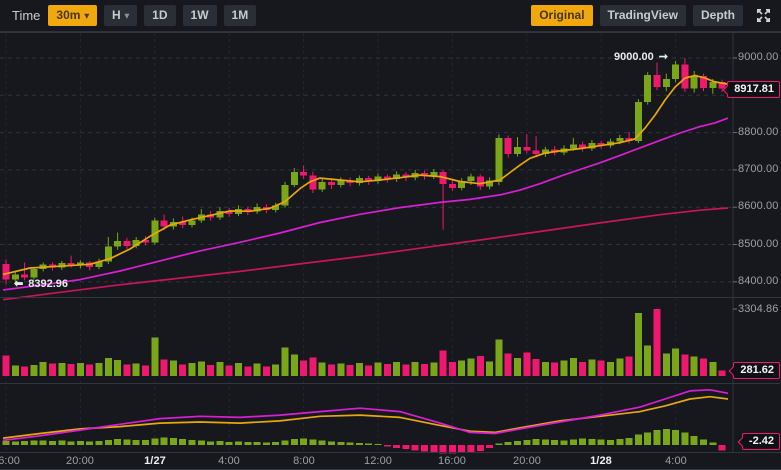  I want to click on price-axis-label: 8800.00, so click(758, 132).